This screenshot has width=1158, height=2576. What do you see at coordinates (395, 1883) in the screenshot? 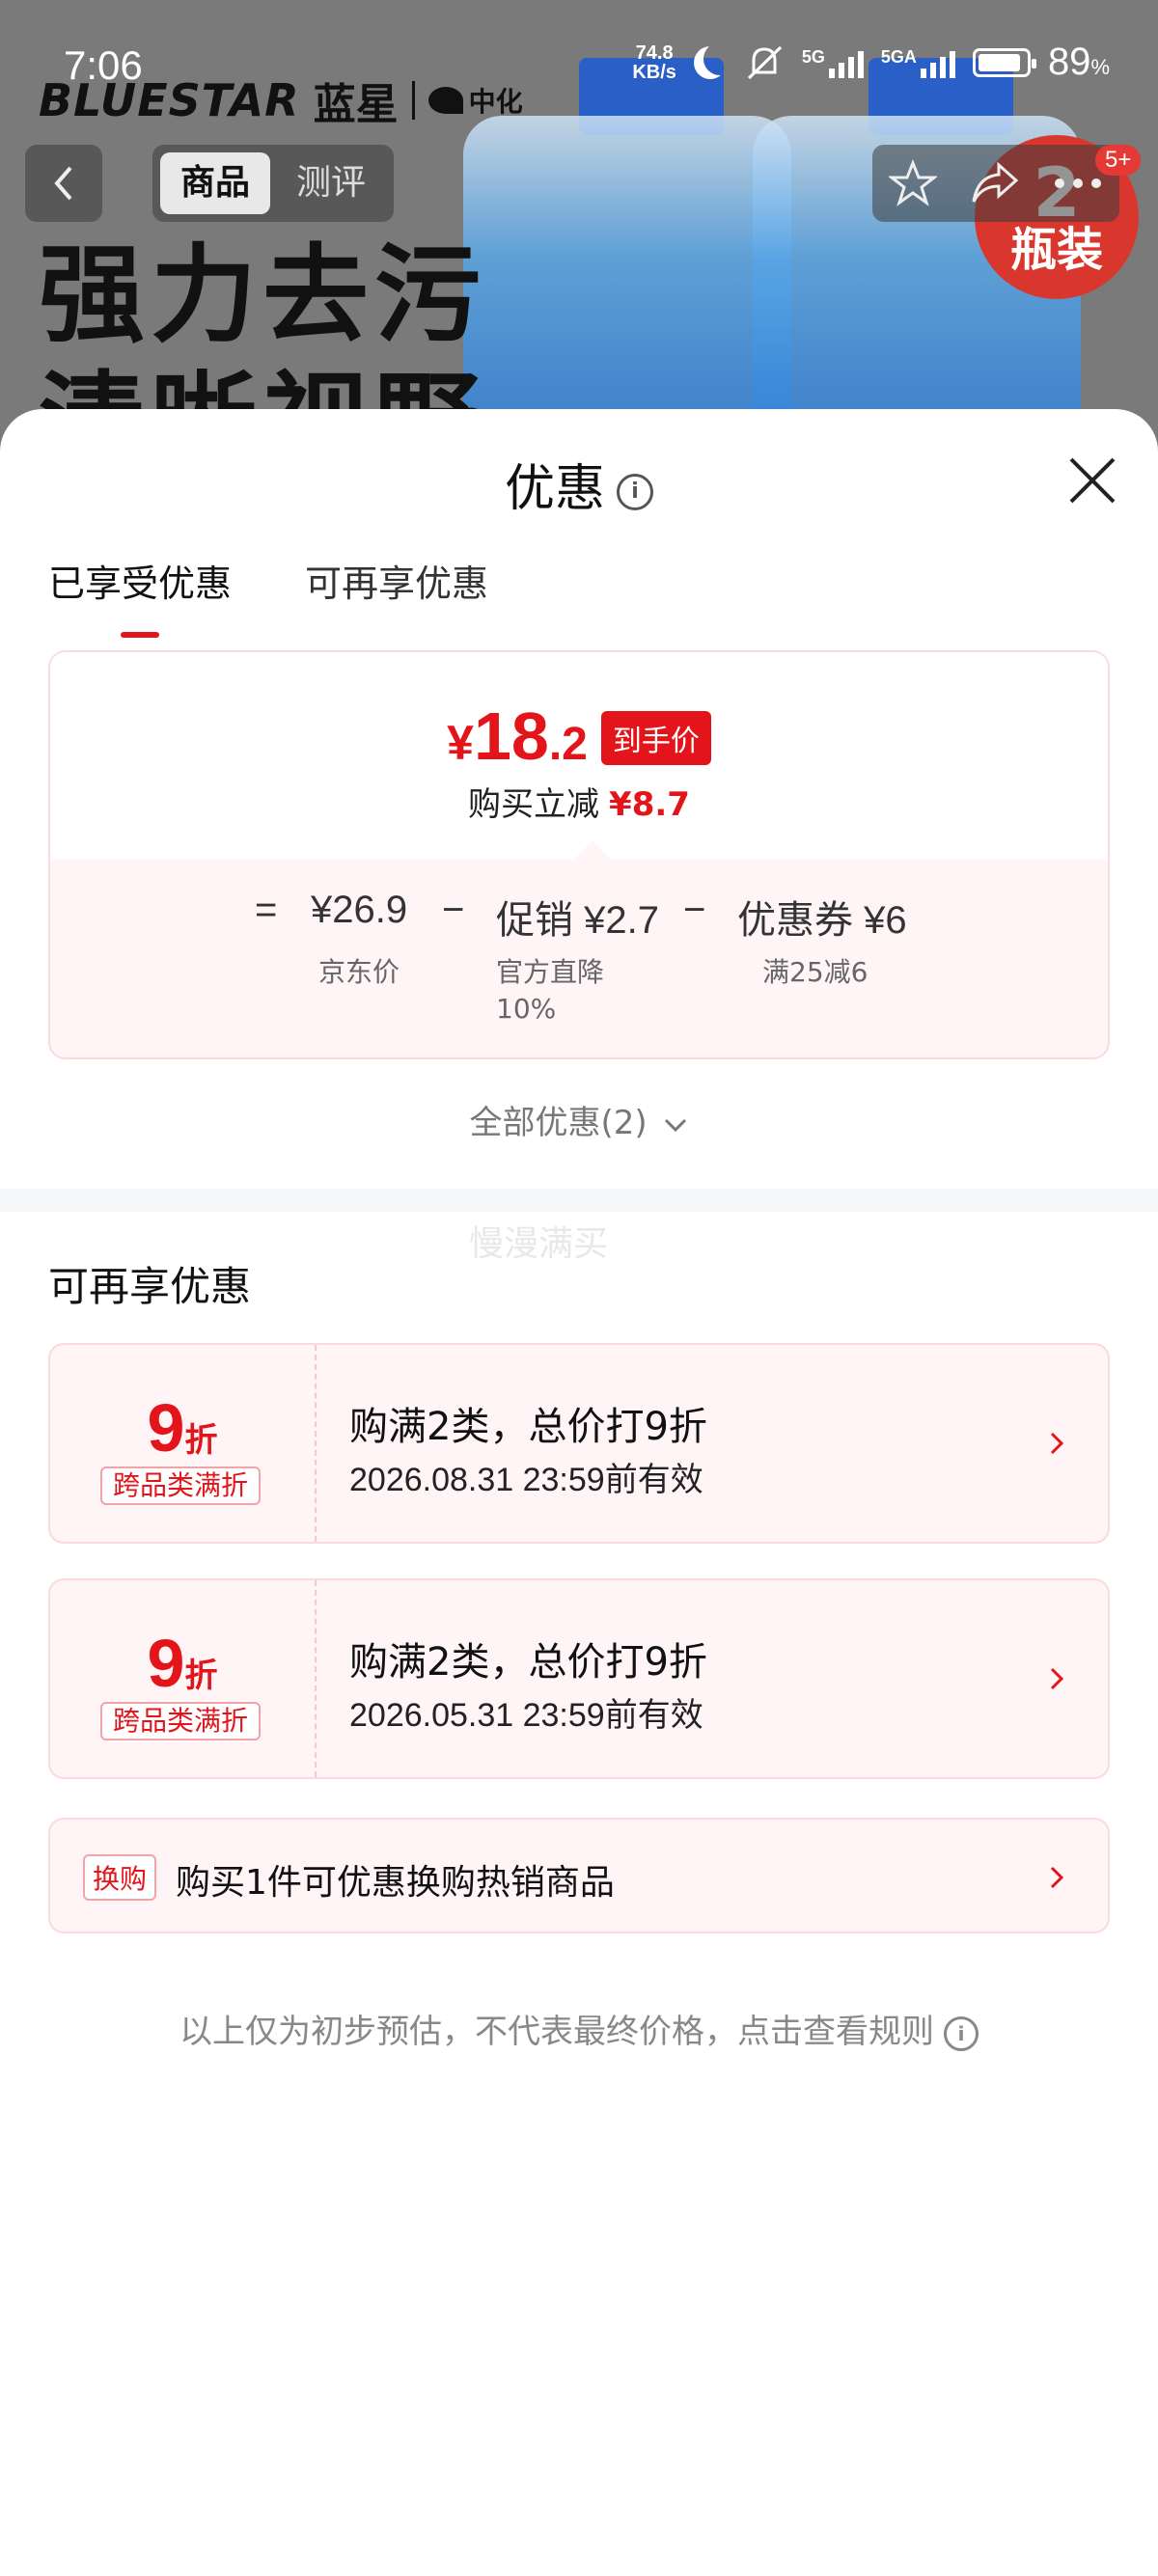
I see `exchange-text: 购买1件可优惠换购热销商品` at bounding box center [395, 1883].